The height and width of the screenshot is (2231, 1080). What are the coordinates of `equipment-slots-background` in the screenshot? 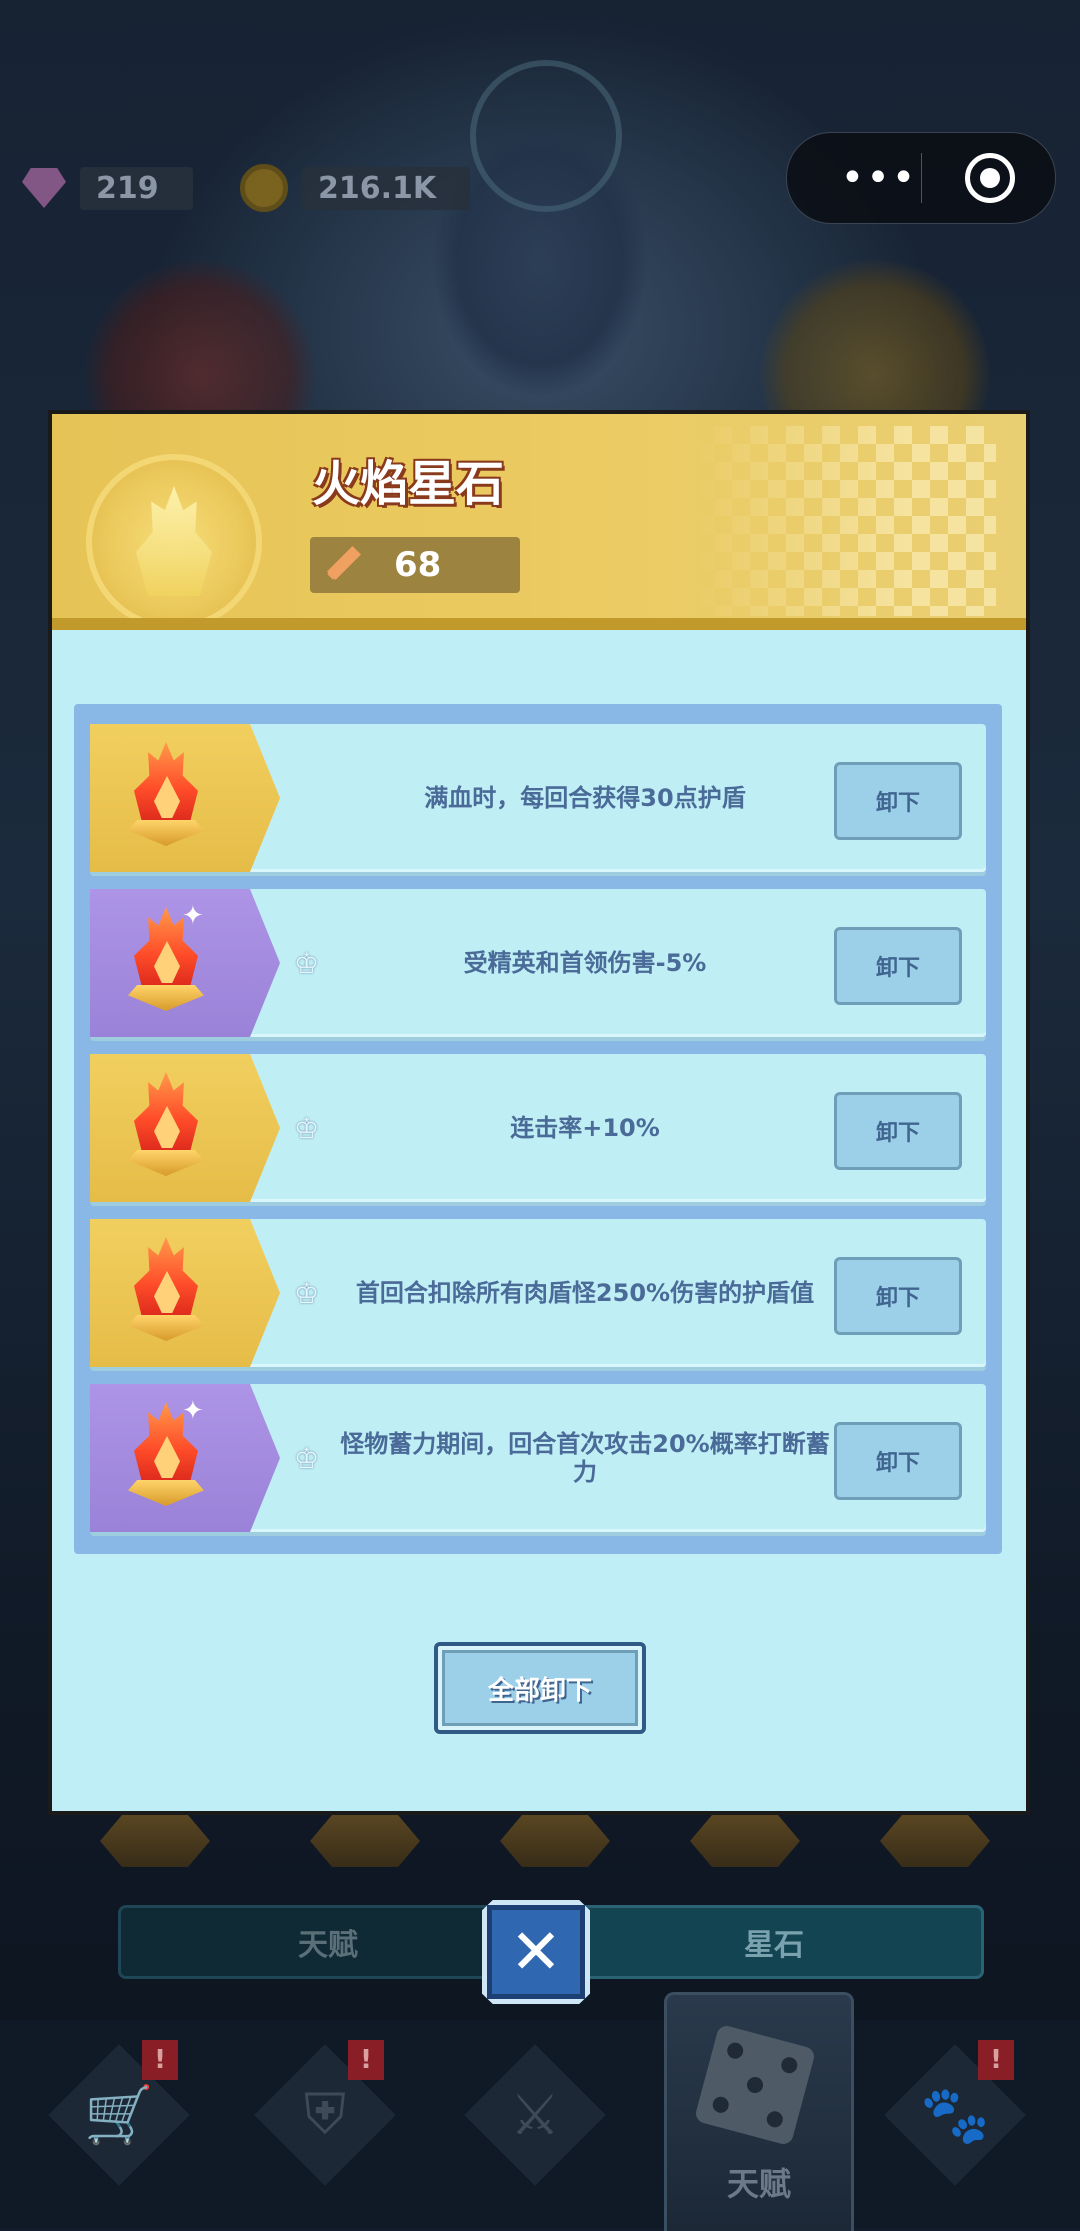 It's located at (540, 1845).